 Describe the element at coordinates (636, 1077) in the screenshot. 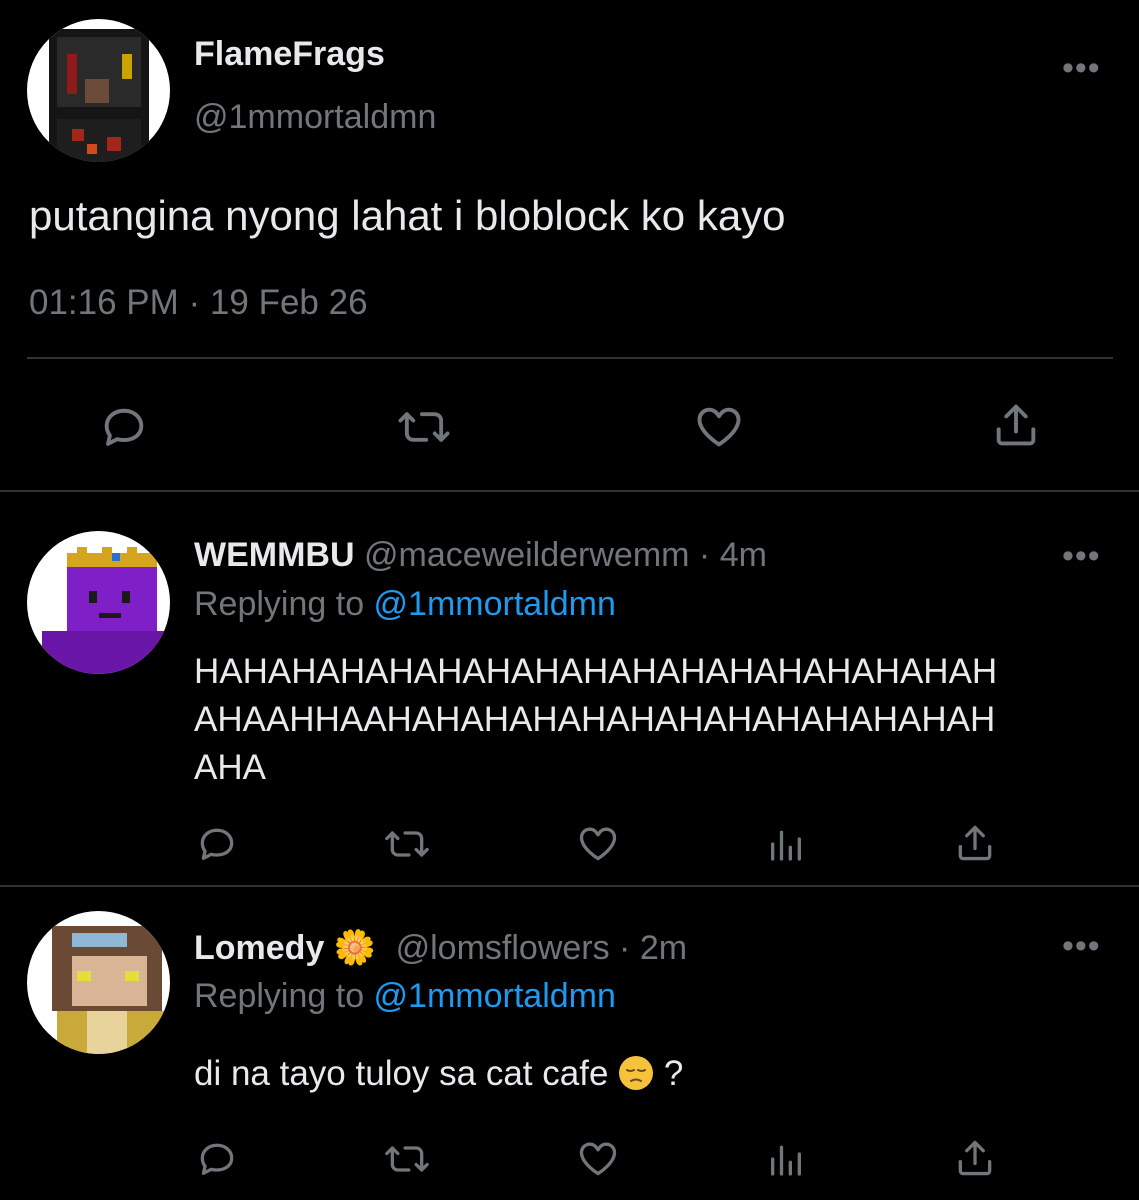

I see `pensive-face-icon` at that location.